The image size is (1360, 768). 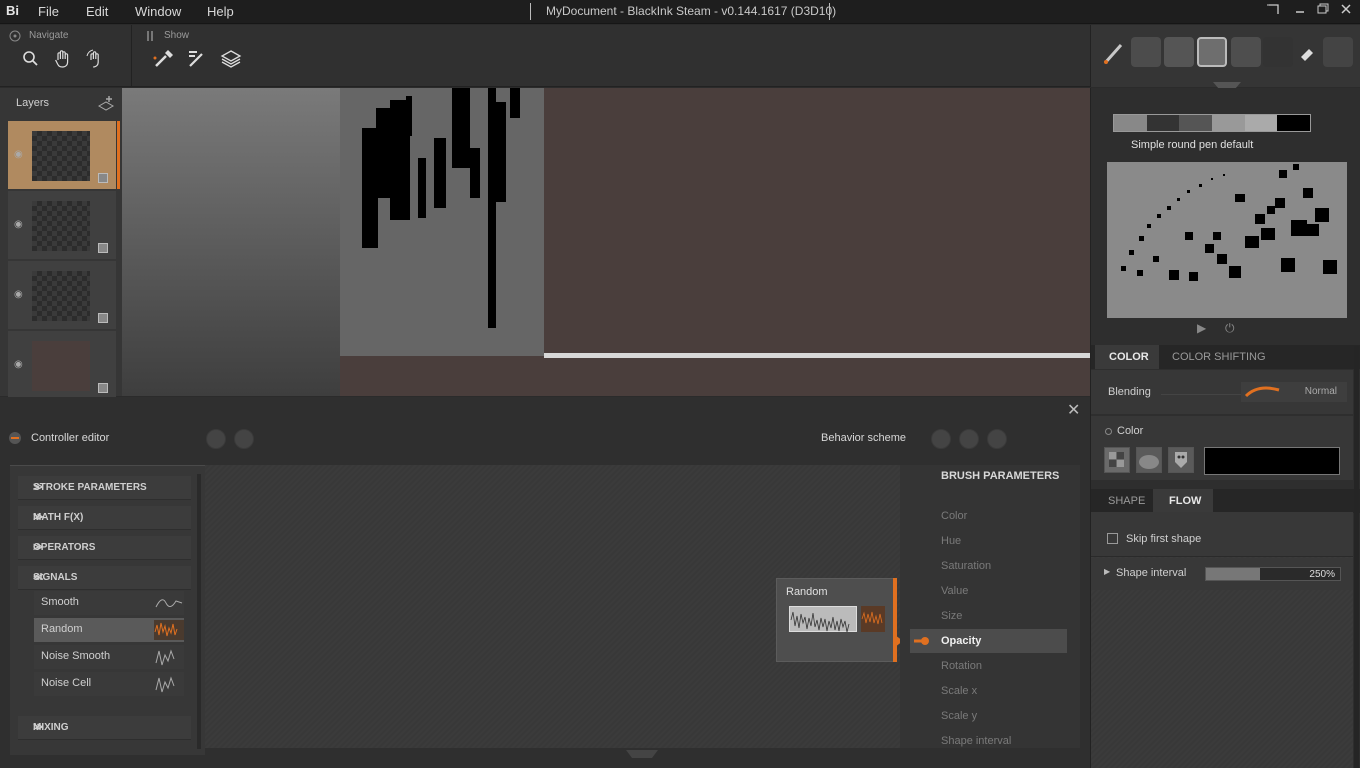 I want to click on shape-interval-slider: 250%, so click(x=1273, y=574).